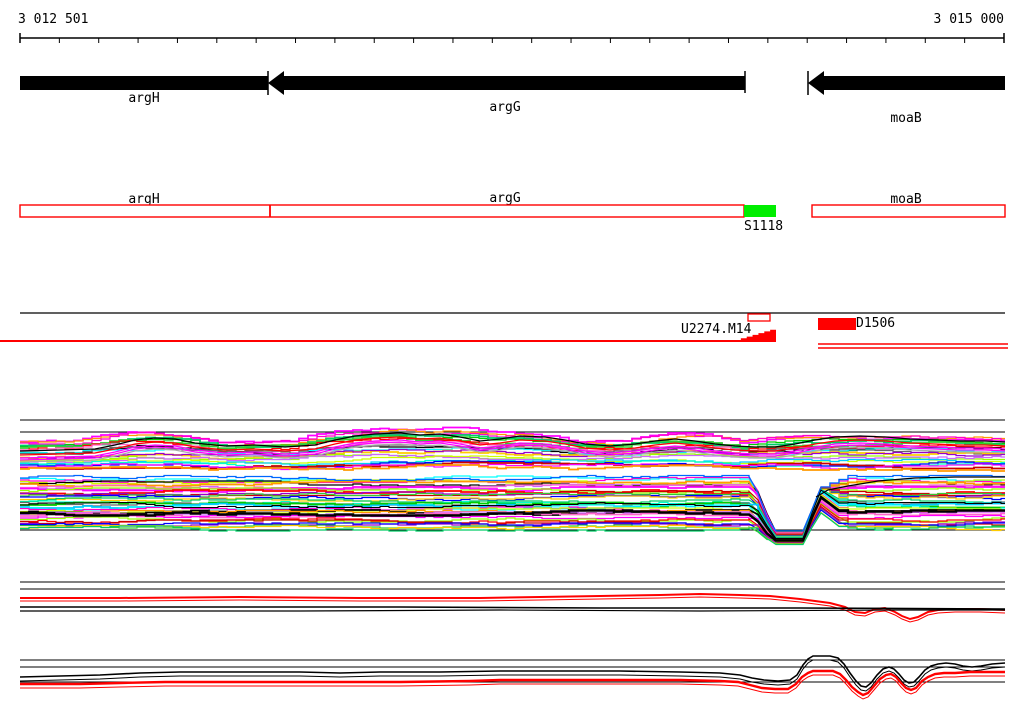 Image resolution: width=1024 pixels, height=714 pixels. I want to click on gene-arrow-moab-arrowhead, so click(816, 83).